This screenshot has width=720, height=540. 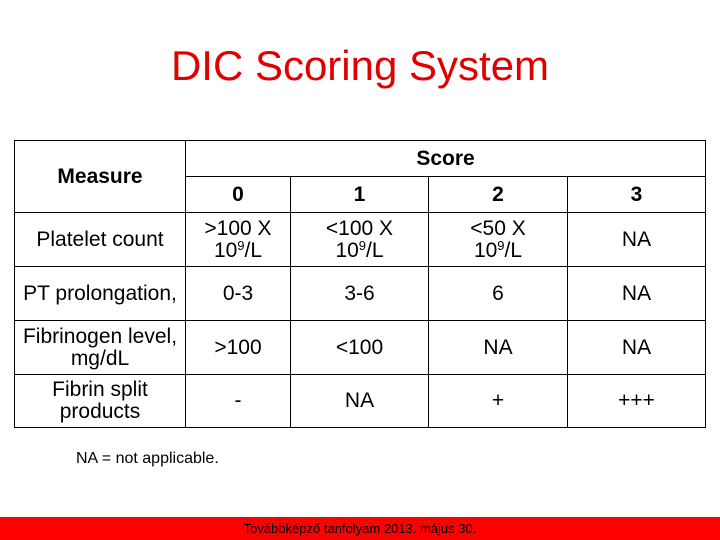 What do you see at coordinates (100, 401) in the screenshot?
I see `measure-cell: Fibrin split products` at bounding box center [100, 401].